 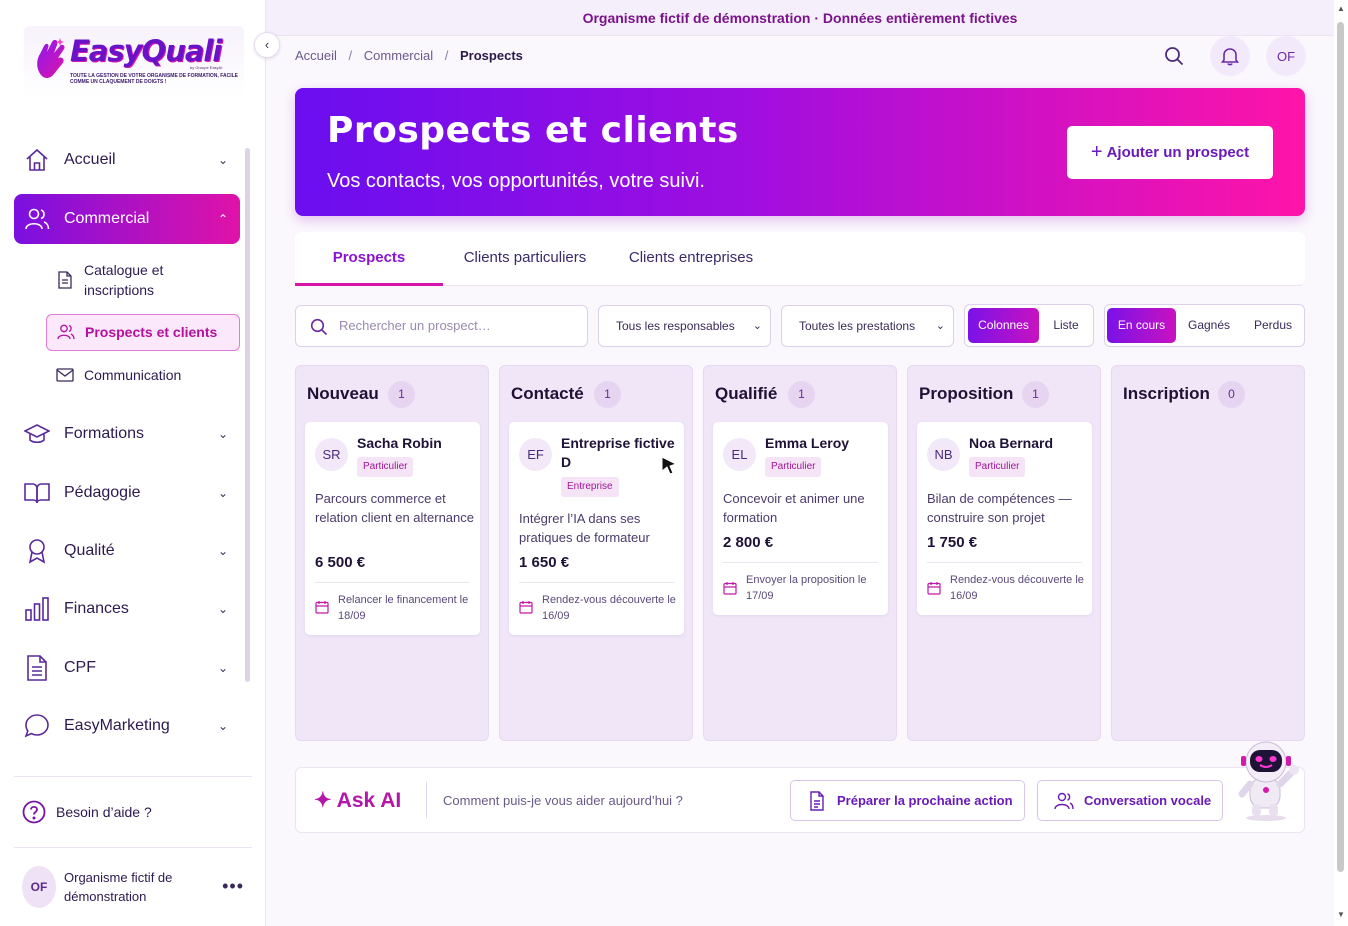 What do you see at coordinates (691, 259) in the screenshot?
I see `tab-clients-entreprises: Clients entreprises` at bounding box center [691, 259].